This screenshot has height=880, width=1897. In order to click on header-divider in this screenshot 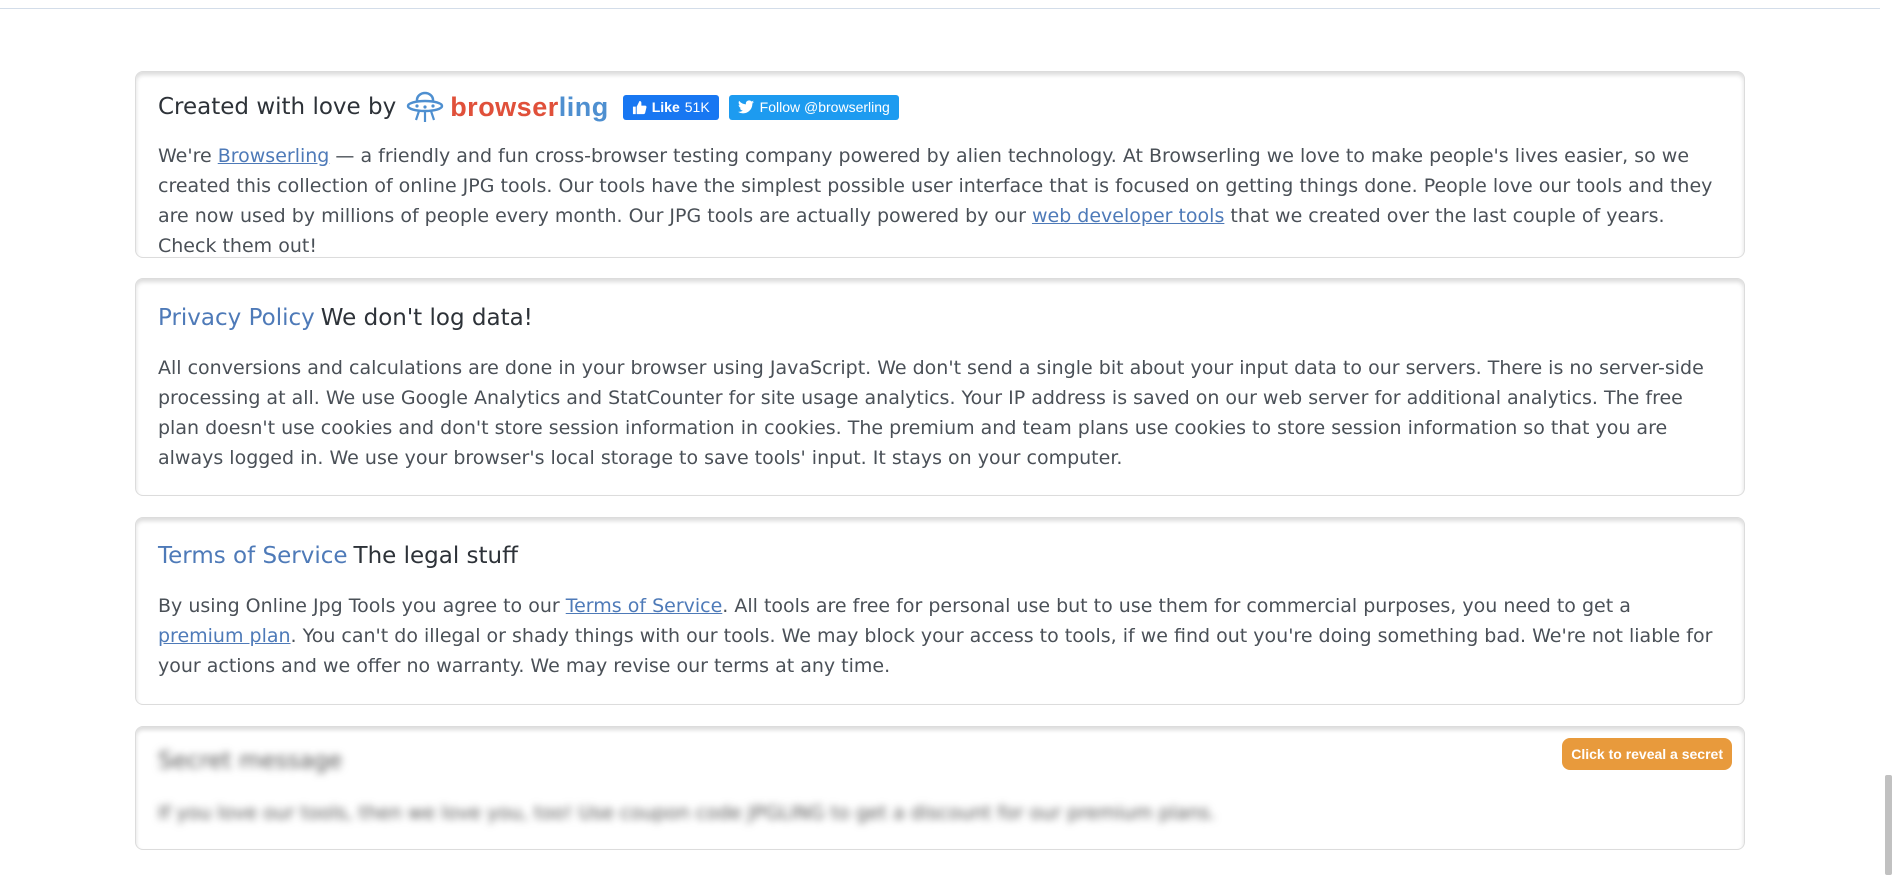, I will do `click(944, 8)`.